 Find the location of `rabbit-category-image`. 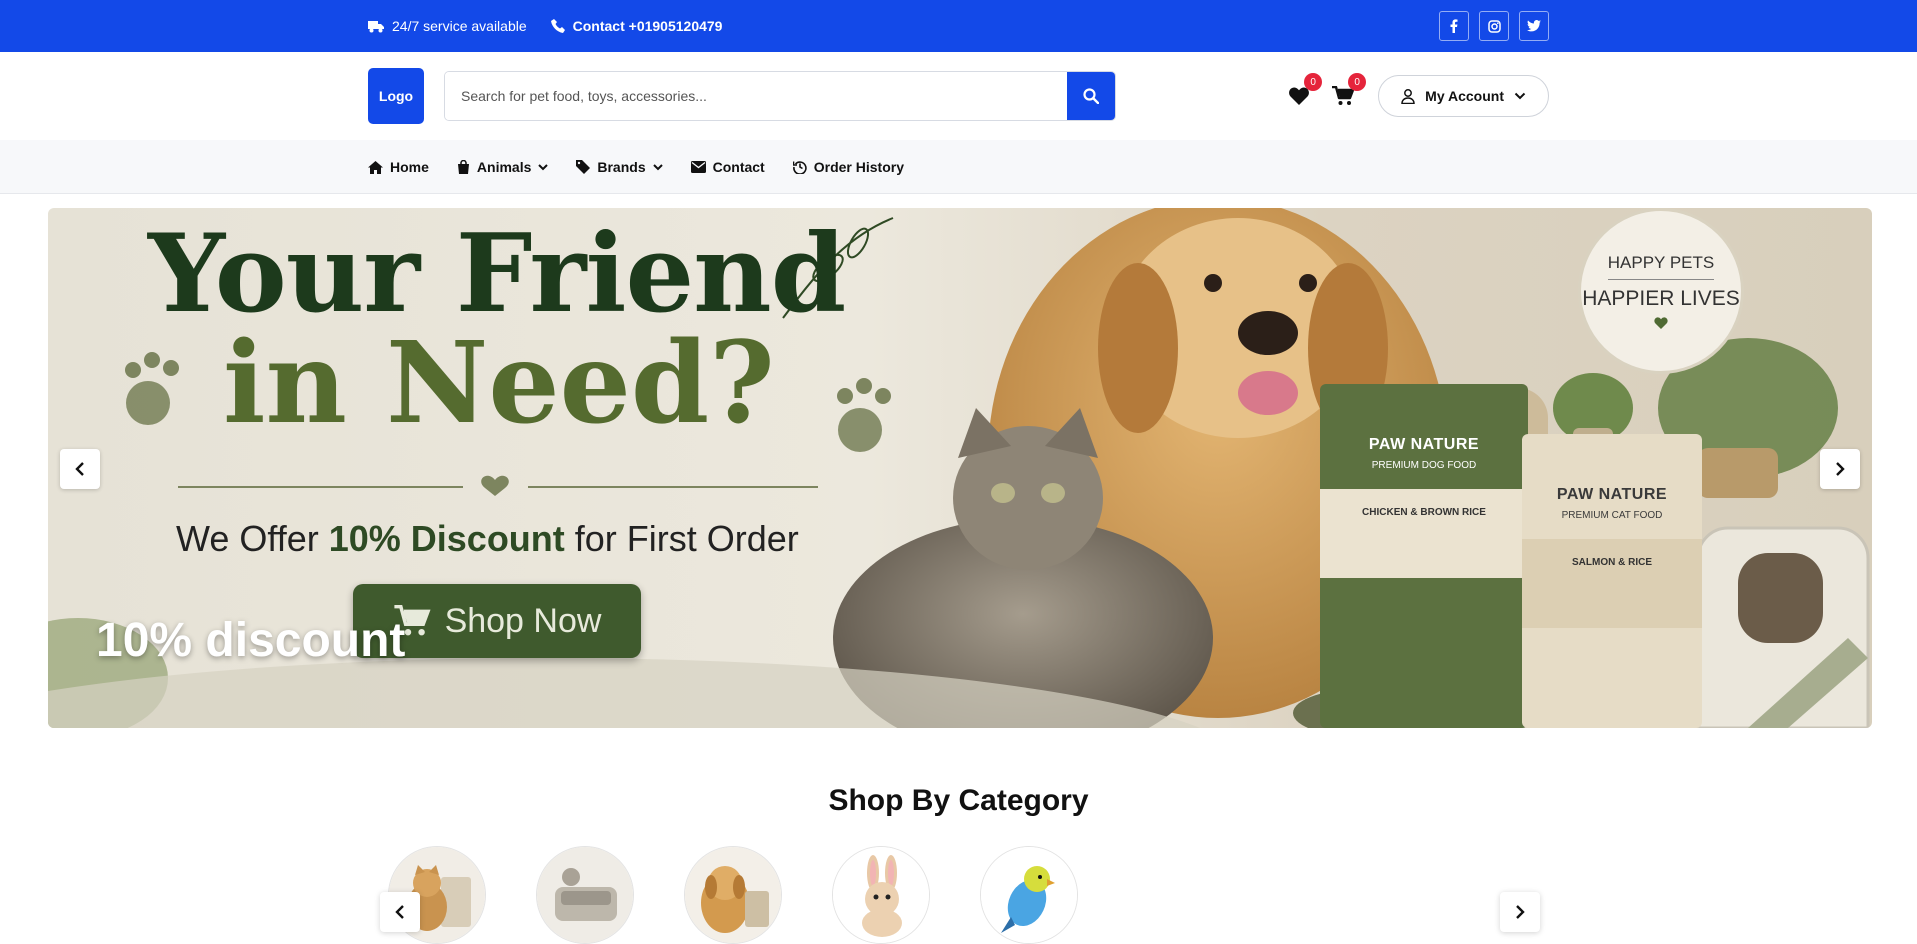

rabbit-category-image is located at coordinates (881, 895).